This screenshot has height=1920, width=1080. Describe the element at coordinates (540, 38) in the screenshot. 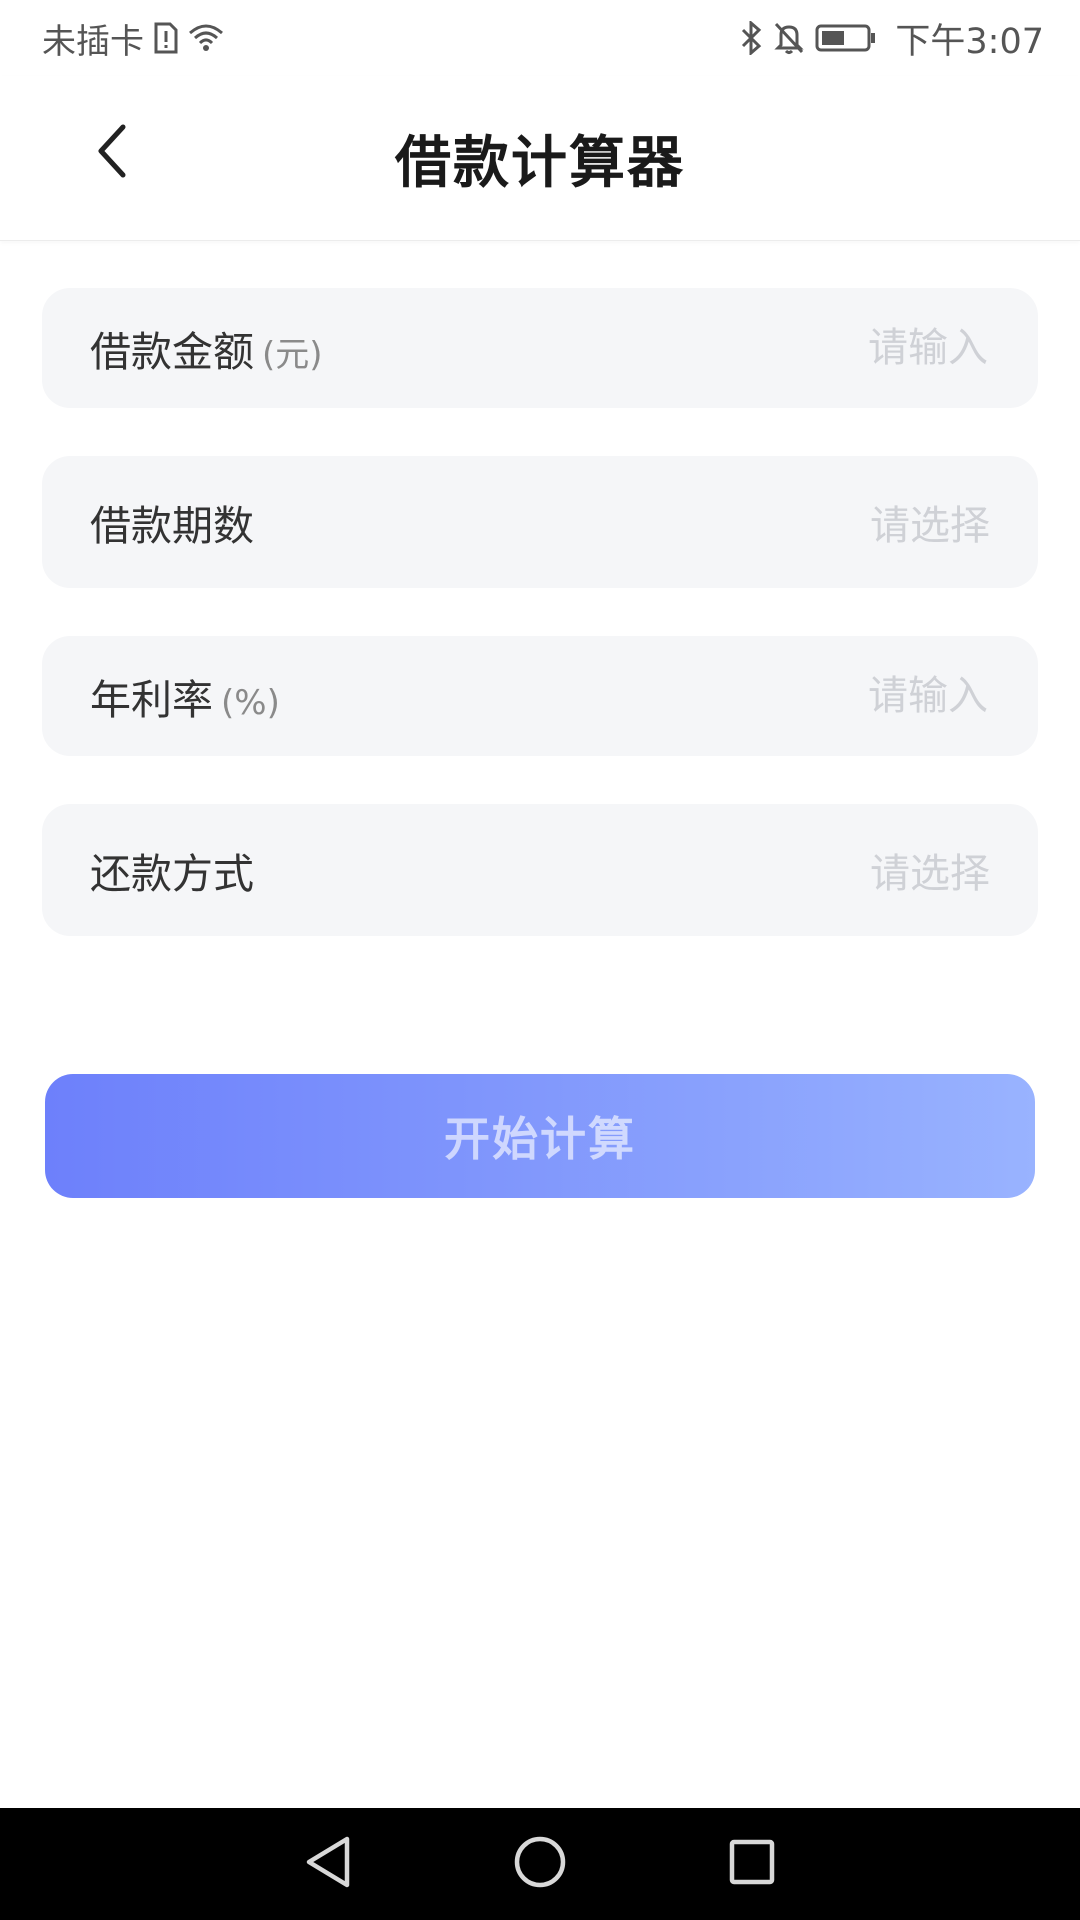

I see `status-bar: 未插卡 下午3:07` at that location.